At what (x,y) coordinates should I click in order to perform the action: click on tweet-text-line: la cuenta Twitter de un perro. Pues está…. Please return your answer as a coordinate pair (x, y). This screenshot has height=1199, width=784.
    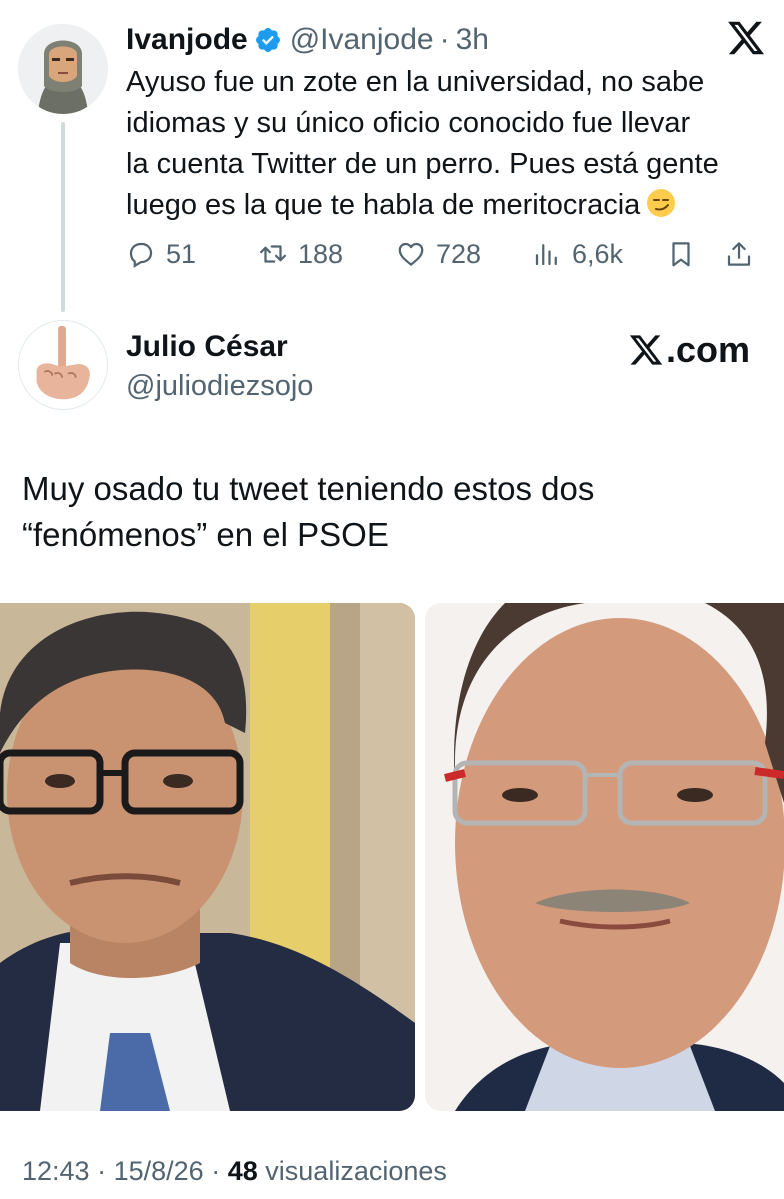
    Looking at the image, I should click on (422, 164).